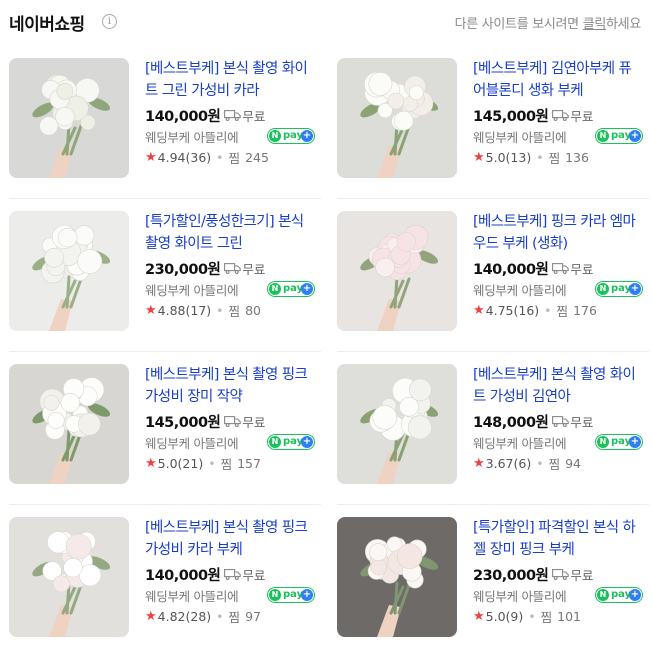  What do you see at coordinates (558, 539) in the screenshot?
I see `product-title-link: [특가할인] 파격할인 본식 하젤 장미 핑크 부케` at bounding box center [558, 539].